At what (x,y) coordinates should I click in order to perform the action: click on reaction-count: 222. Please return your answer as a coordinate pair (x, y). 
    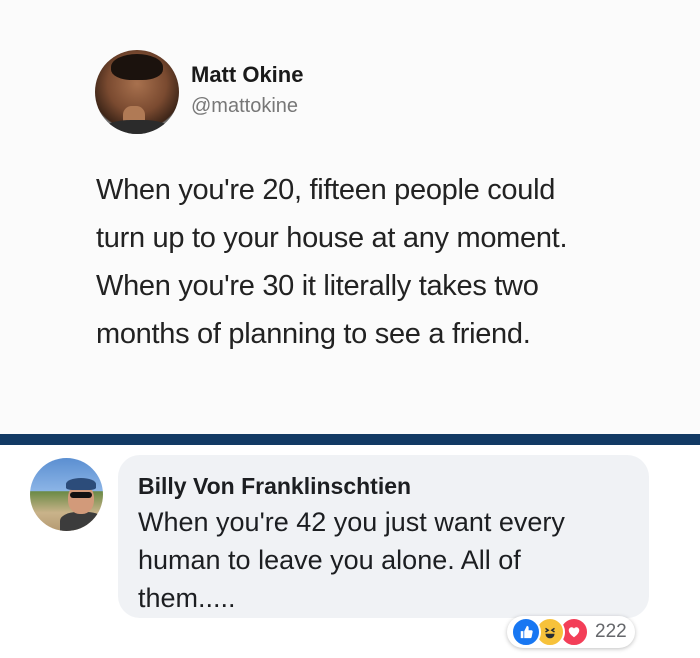
    Looking at the image, I should click on (611, 631).